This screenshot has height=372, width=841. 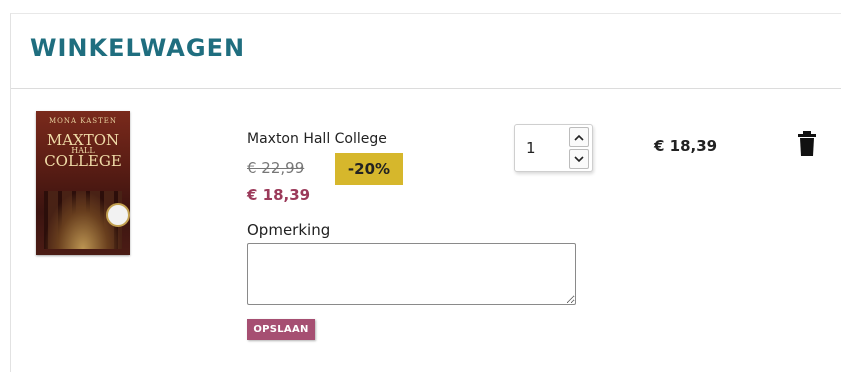 What do you see at coordinates (138, 48) in the screenshot?
I see `page-title: WINKELWAGEN` at bounding box center [138, 48].